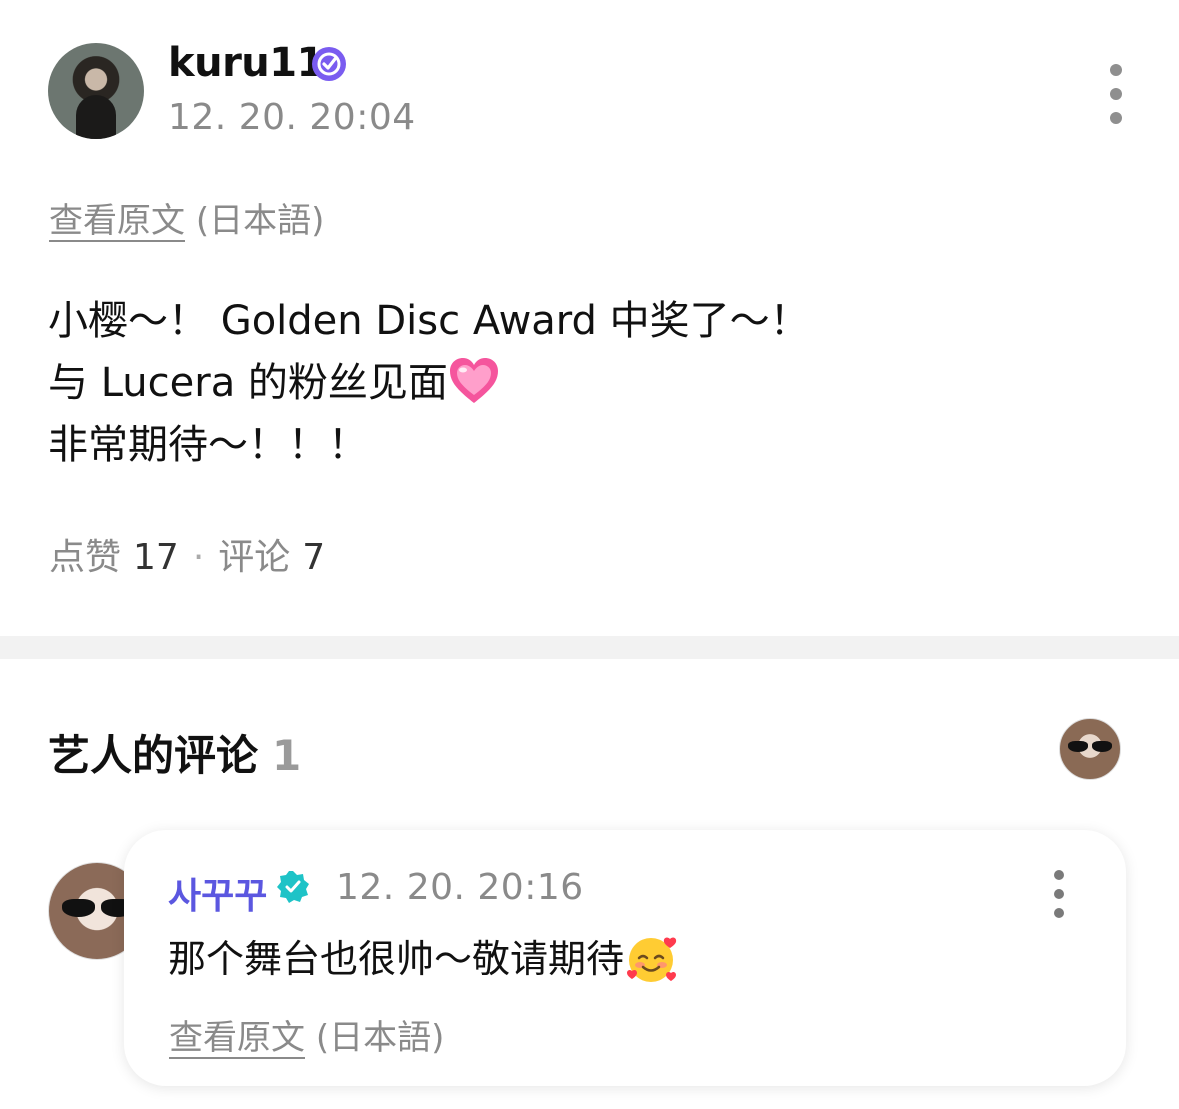 The image size is (1179, 1109). I want to click on comment-text: 那个舞台也很帅～敬请期待, so click(423, 958).